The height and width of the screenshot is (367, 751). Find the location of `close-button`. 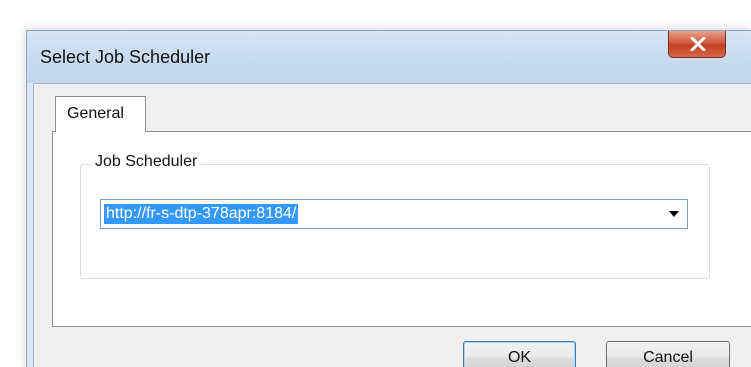

close-button is located at coordinates (697, 44).